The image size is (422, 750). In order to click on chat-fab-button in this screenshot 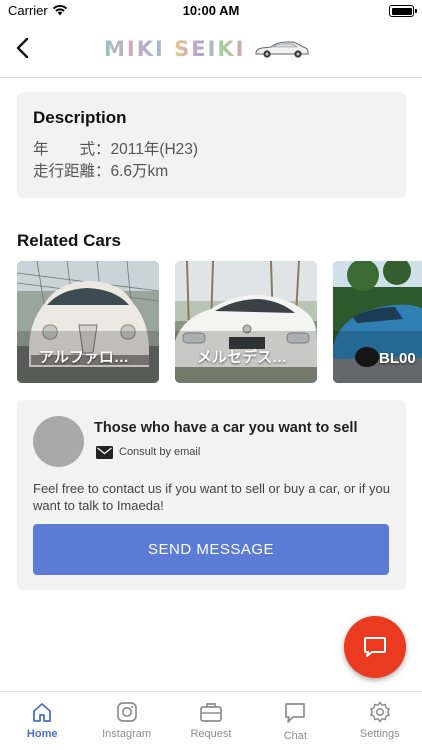, I will do `click(375, 647)`.